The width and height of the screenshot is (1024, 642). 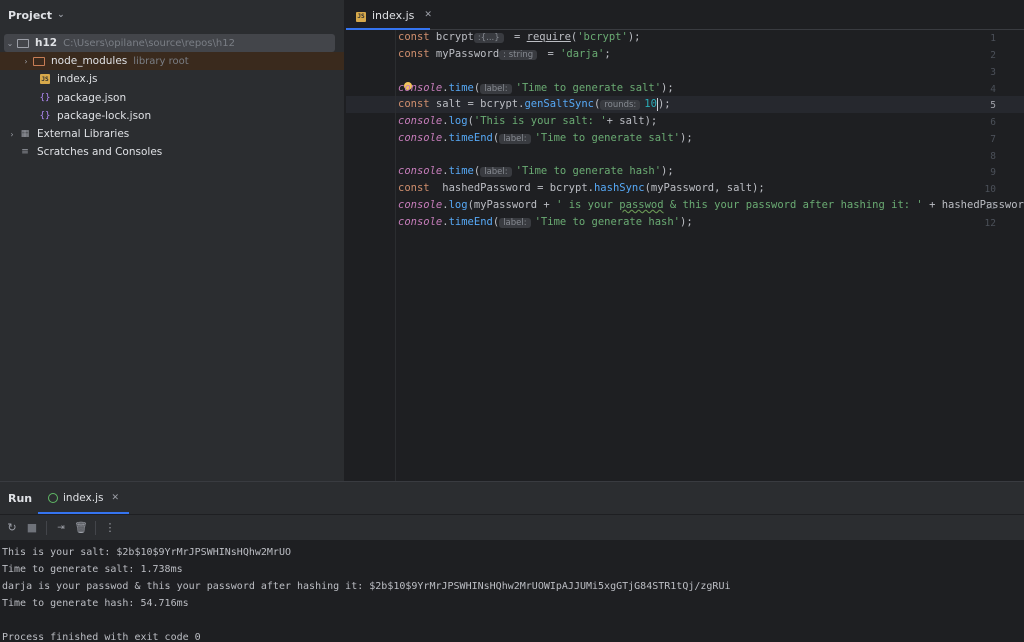 I want to click on line-number: 1, so click(x=993, y=38).